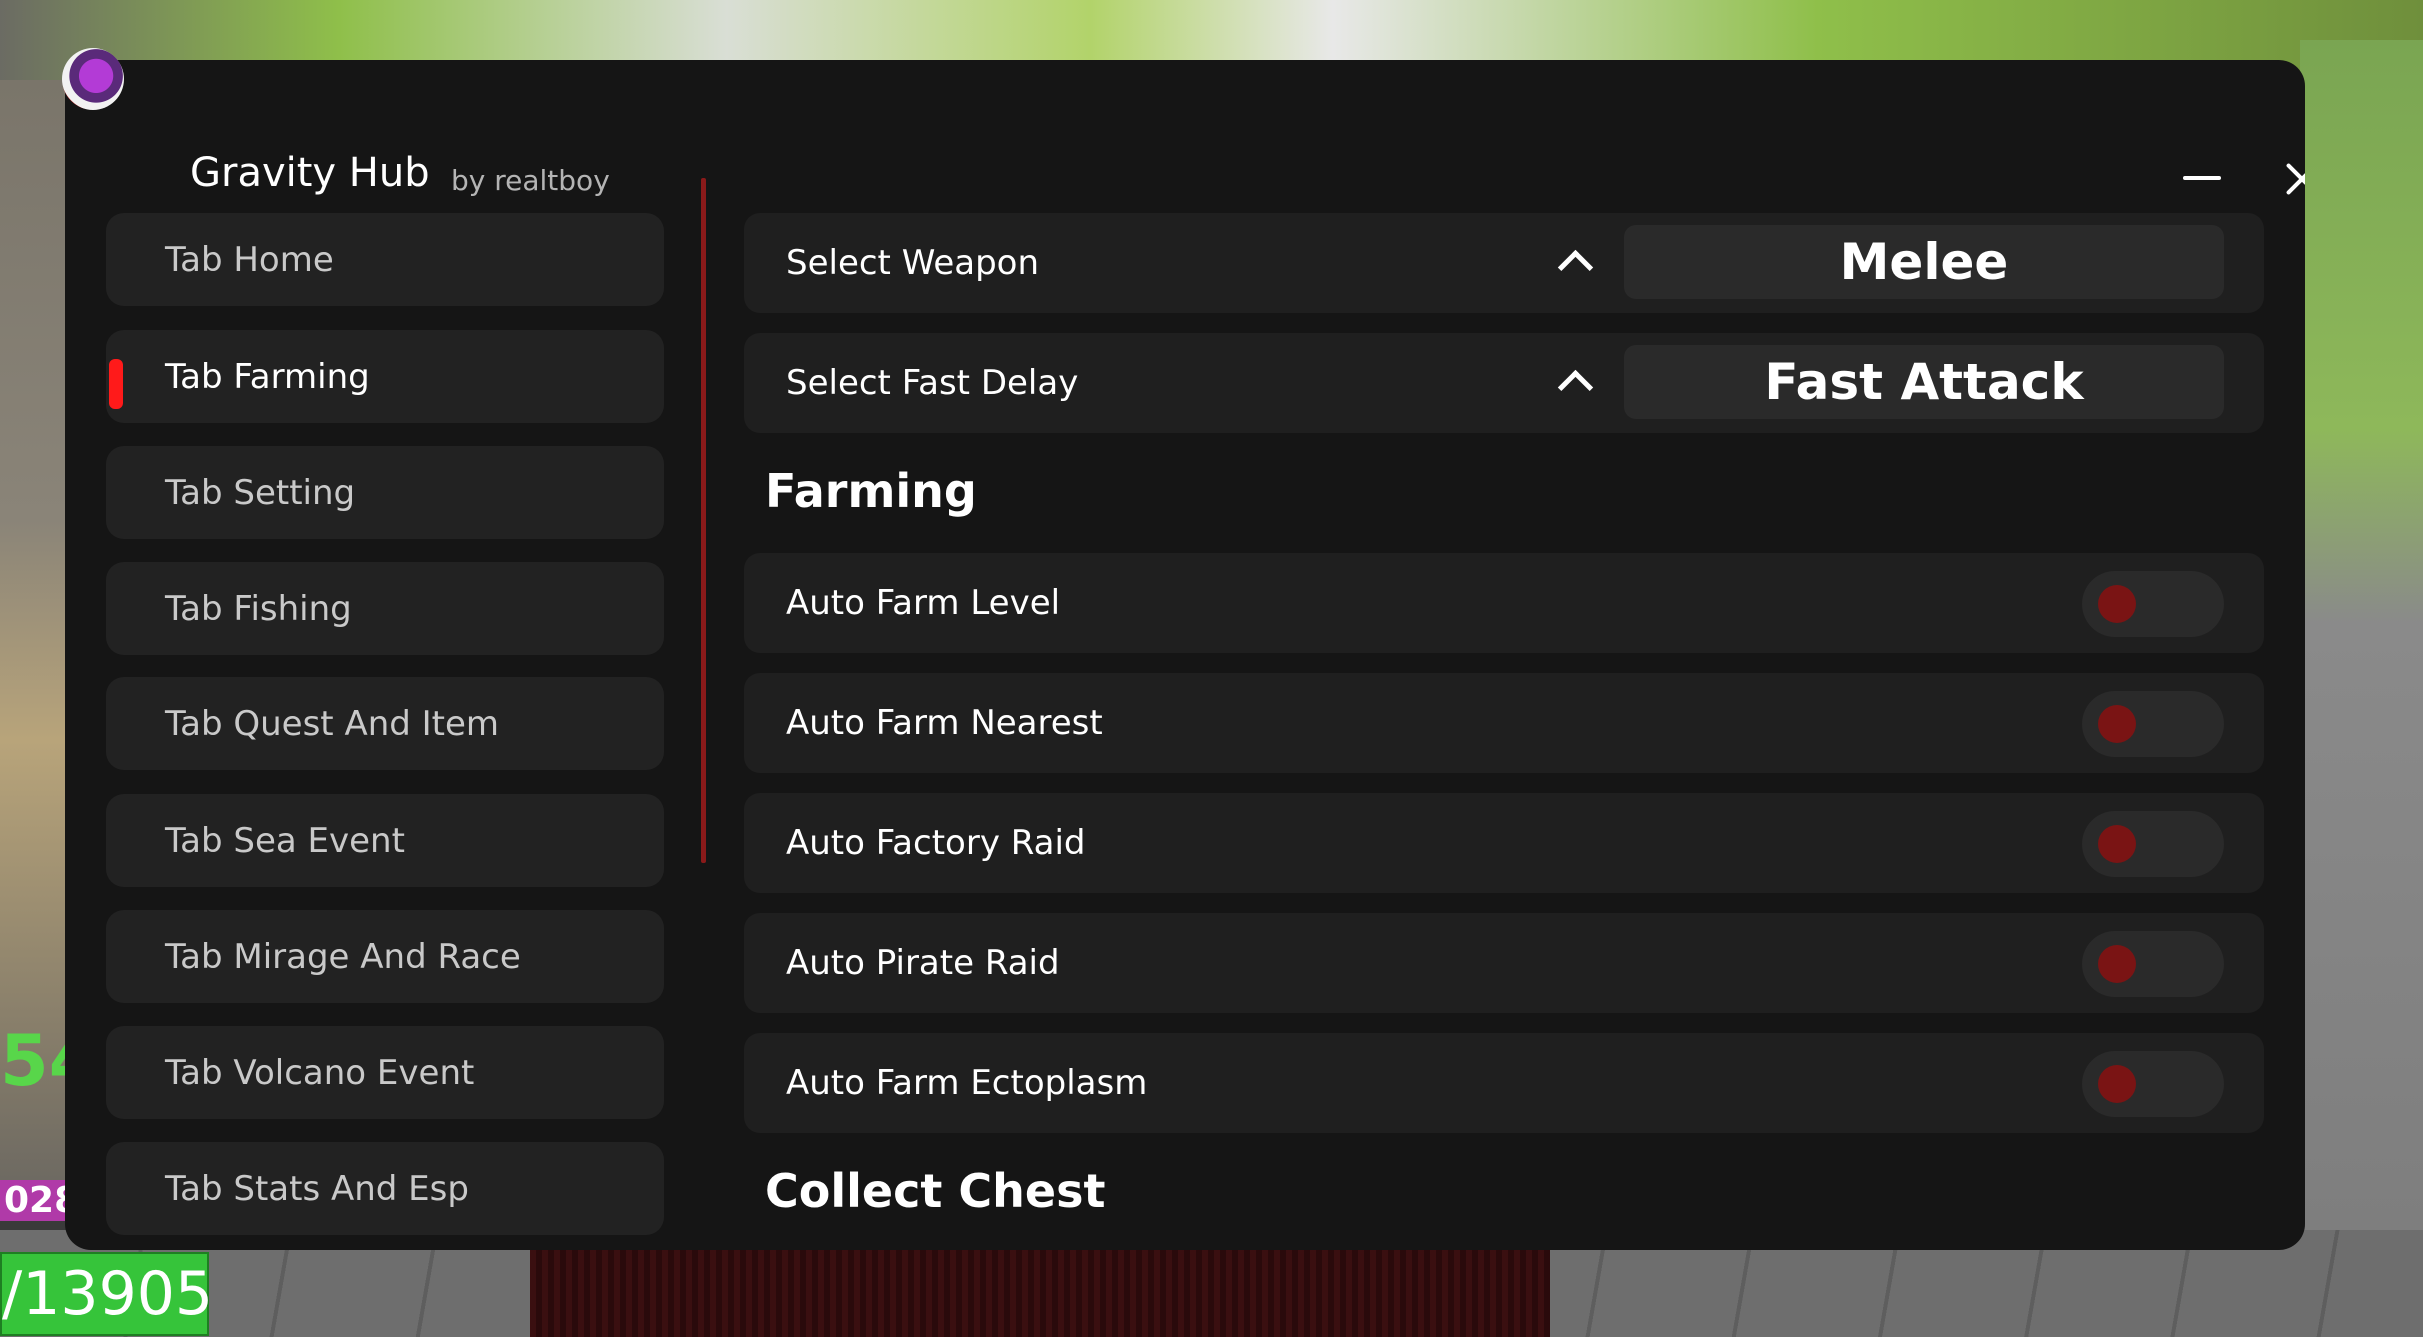 The width and height of the screenshot is (2423, 1337). Describe the element at coordinates (310, 173) in the screenshot. I see `window-title: Gravity Hub` at that location.